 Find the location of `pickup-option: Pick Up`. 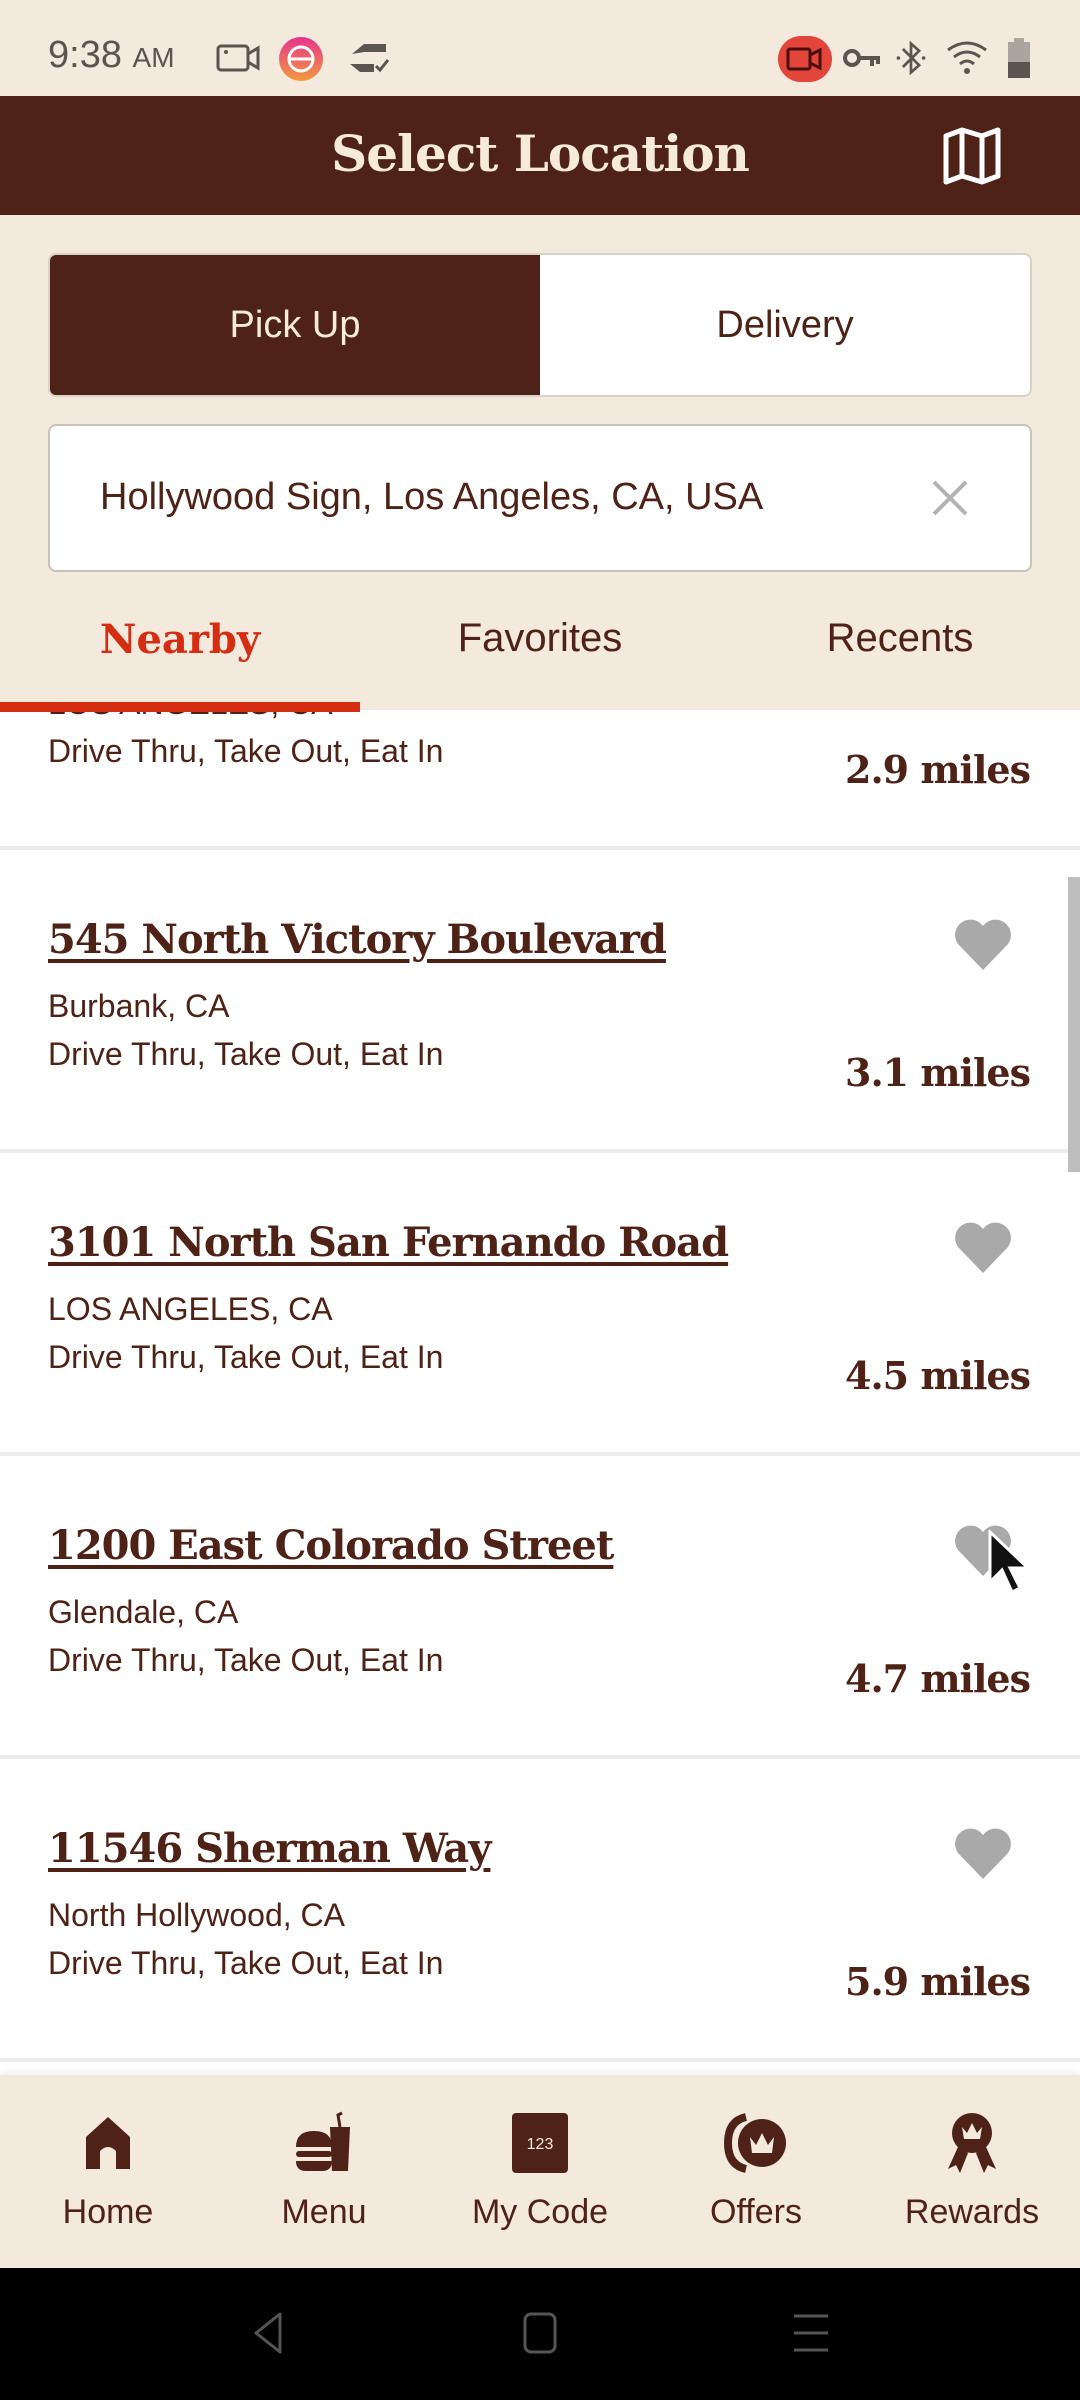

pickup-option: Pick Up is located at coordinates (295, 325).